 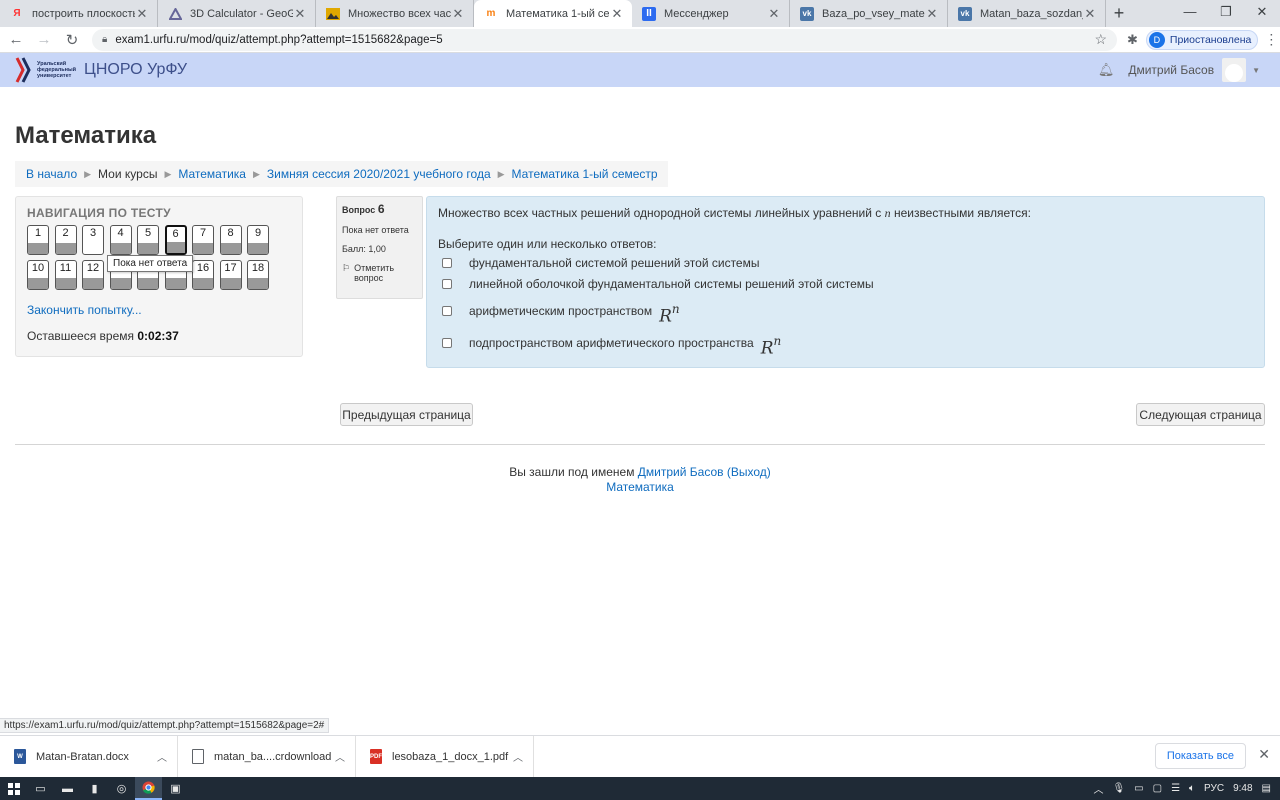 I want to click on browser-tab: Множество всех частных решений ✕, so click(x=395, y=13).